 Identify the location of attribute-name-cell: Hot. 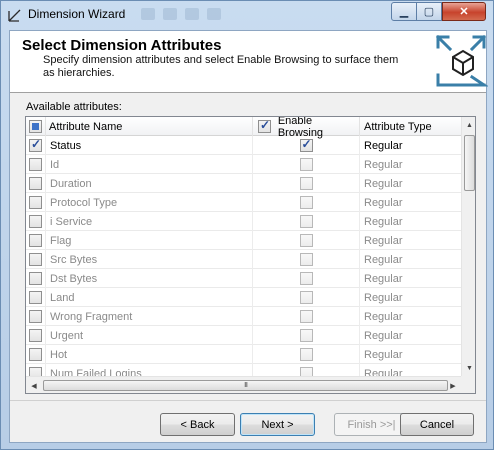
(149, 354).